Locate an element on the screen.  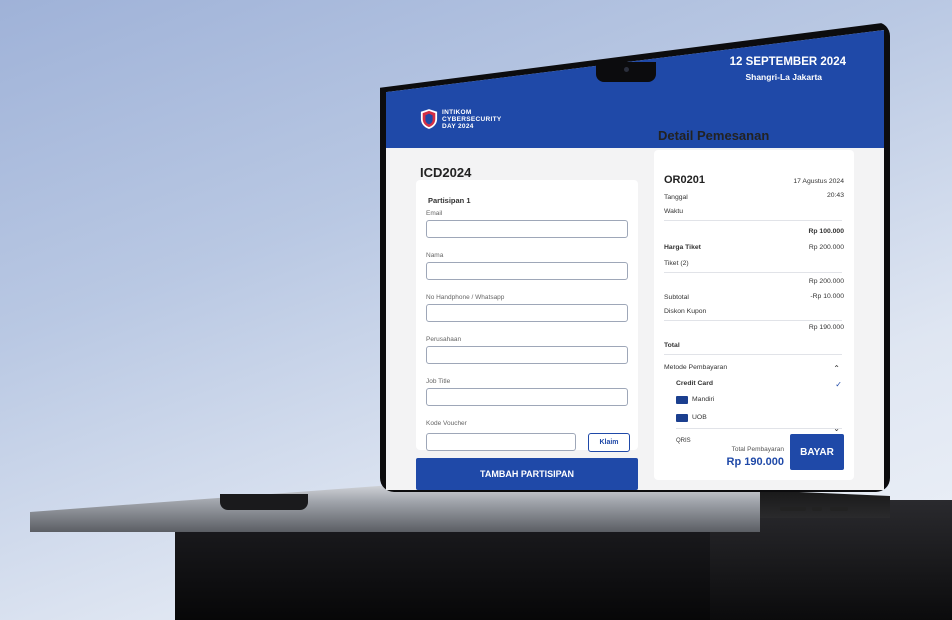
laptop-front-notch is located at coordinates (264, 502).